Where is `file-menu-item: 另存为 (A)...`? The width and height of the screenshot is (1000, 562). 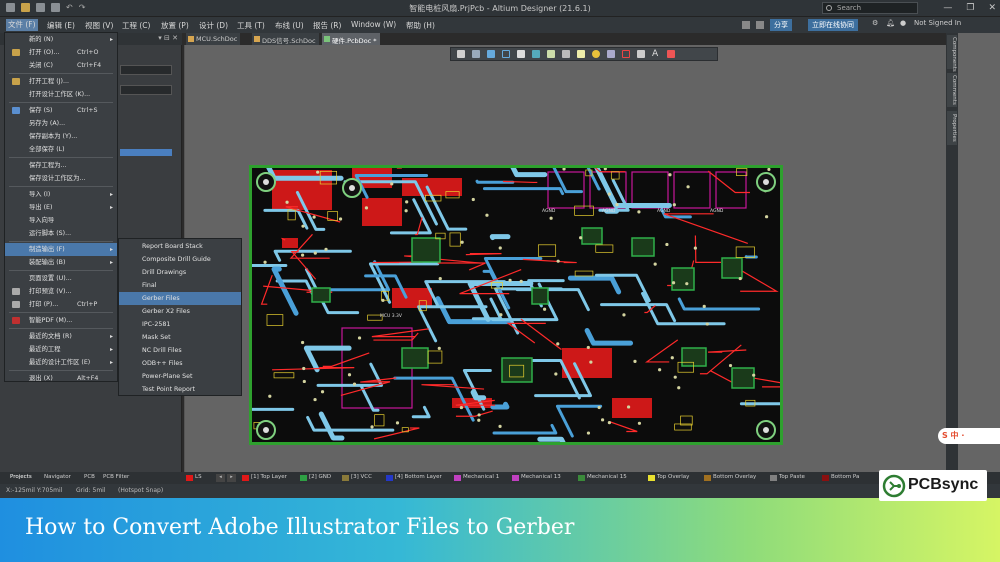
file-menu-item: 另存为 (A)... is located at coordinates (61, 123).